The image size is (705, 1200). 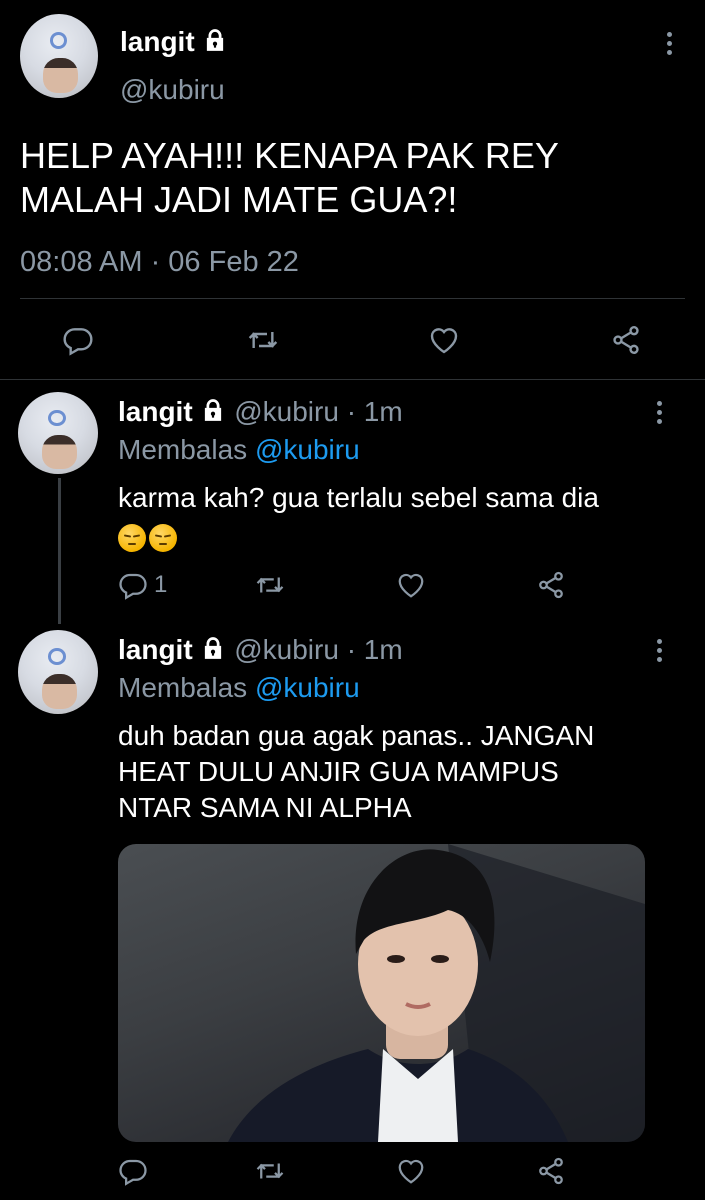 I want to click on reply-count: 1, so click(x=161, y=584).